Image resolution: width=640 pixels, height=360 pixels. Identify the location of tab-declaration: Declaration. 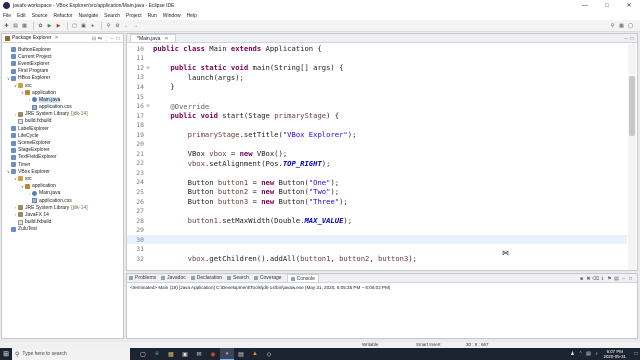
(206, 278).